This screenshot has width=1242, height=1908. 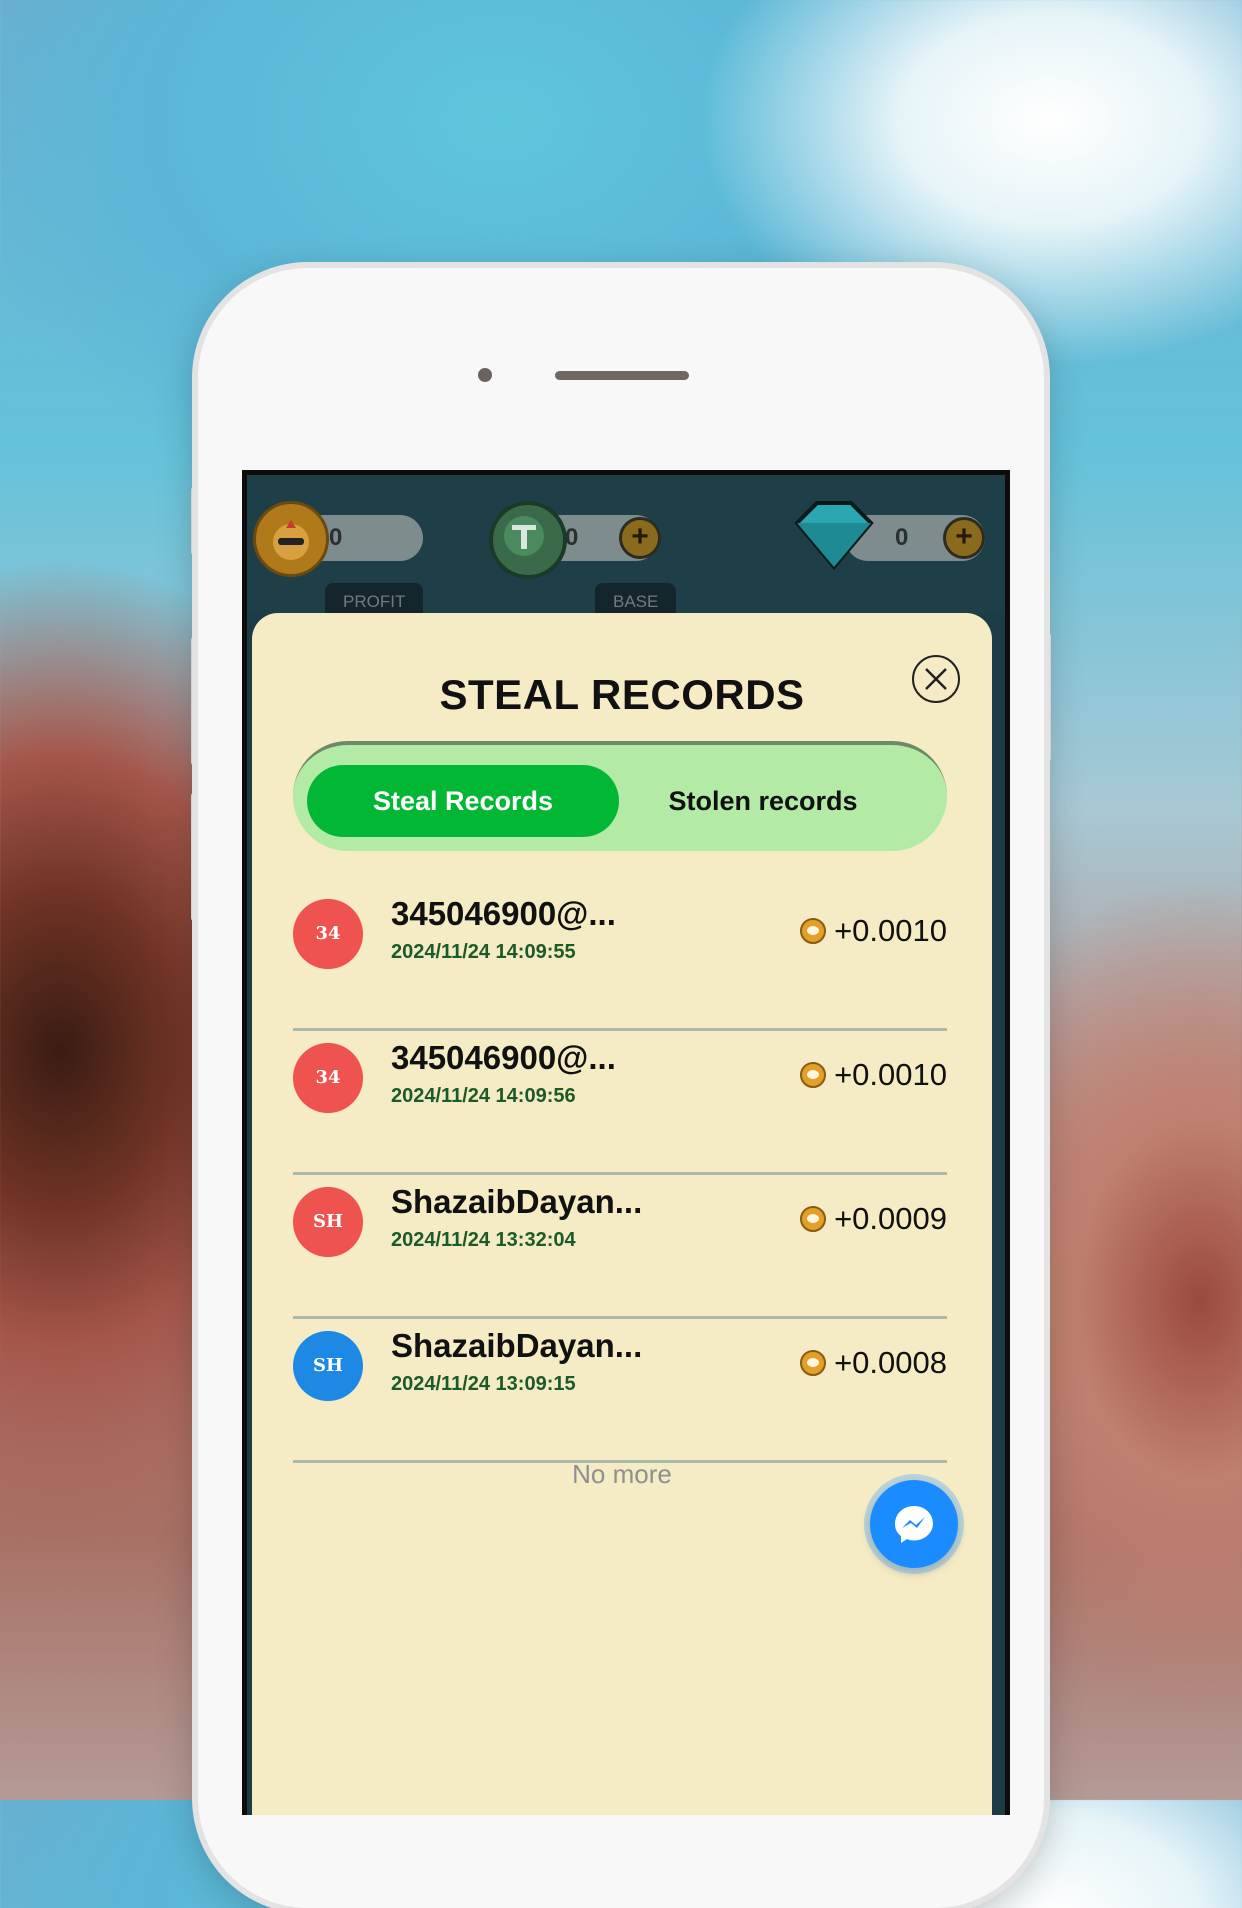 I want to click on tether-icon, so click(x=528, y=540).